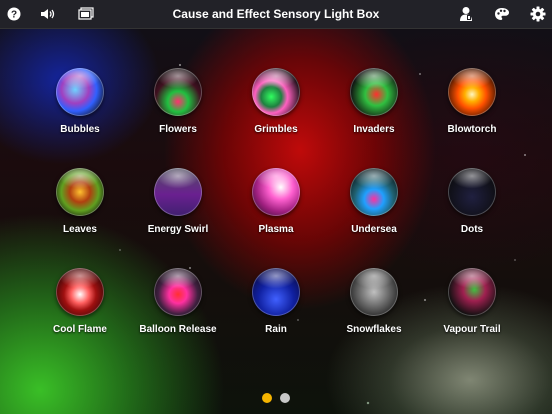  I want to click on effect-tile-vapour-trail: Vapour Trail, so click(472, 313).